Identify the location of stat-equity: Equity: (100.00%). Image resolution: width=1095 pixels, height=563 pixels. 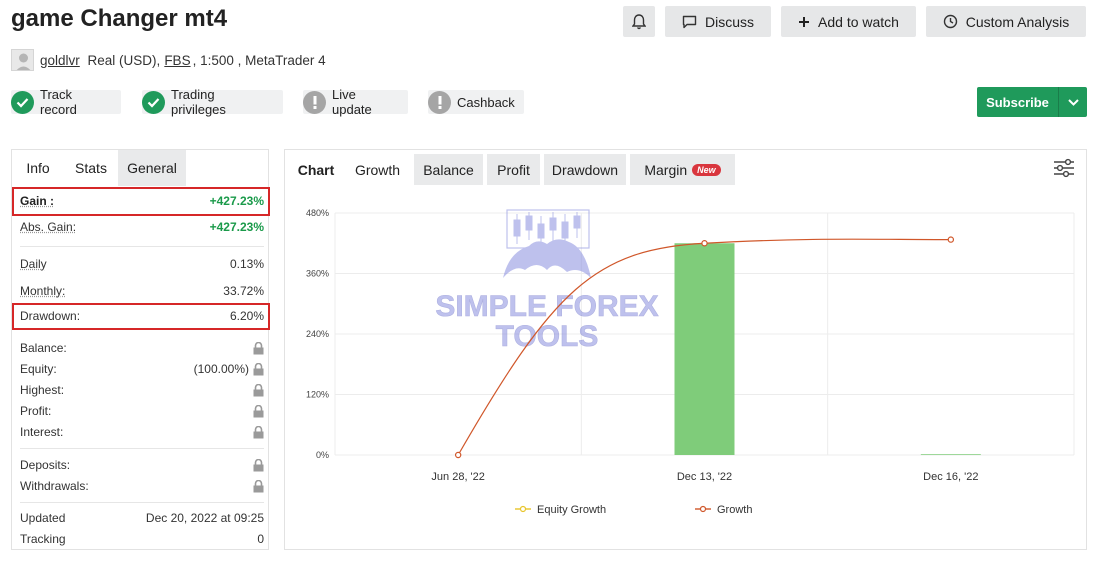
(142, 369).